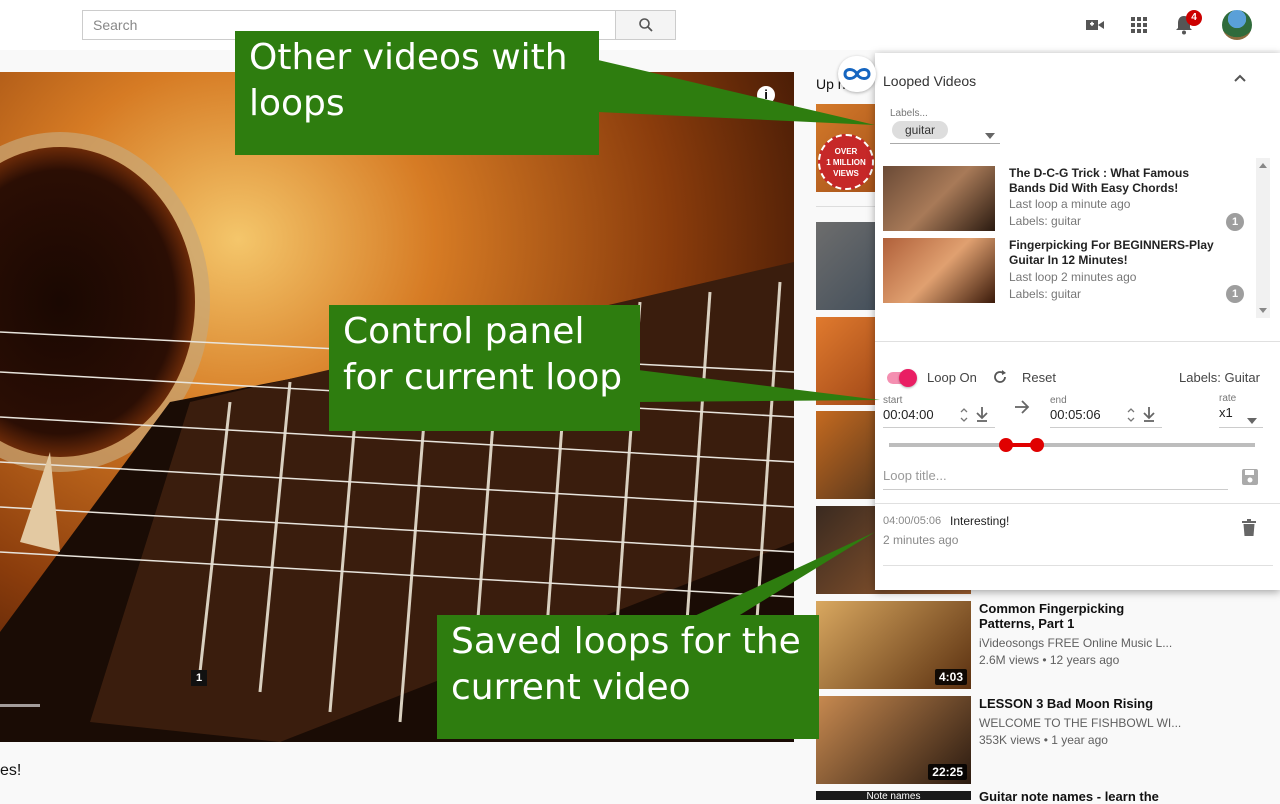  I want to click on related-title: Common Fingerpicking Patterns, Part 1, so click(1074, 616).